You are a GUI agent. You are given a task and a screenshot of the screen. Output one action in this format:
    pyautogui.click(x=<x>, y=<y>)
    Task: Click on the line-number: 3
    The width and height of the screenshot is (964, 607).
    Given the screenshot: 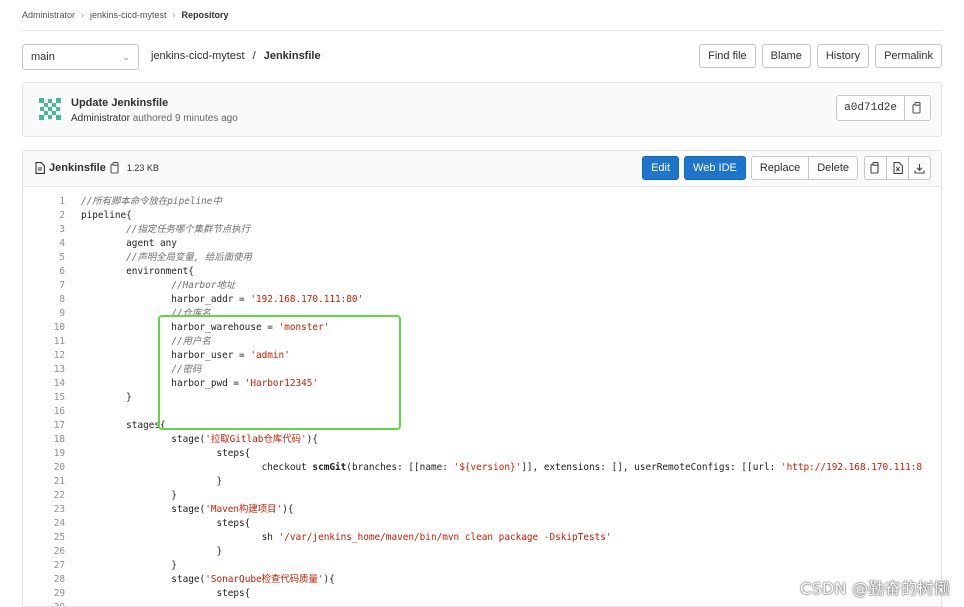 What is the action you would take?
    pyautogui.click(x=44, y=230)
    